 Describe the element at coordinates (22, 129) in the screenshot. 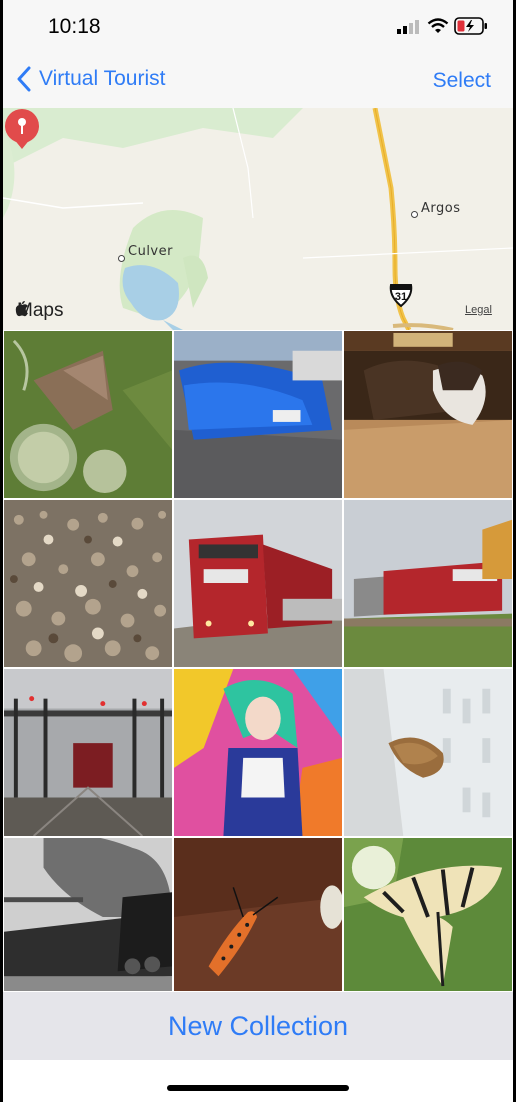

I see `map-pin-icon` at that location.